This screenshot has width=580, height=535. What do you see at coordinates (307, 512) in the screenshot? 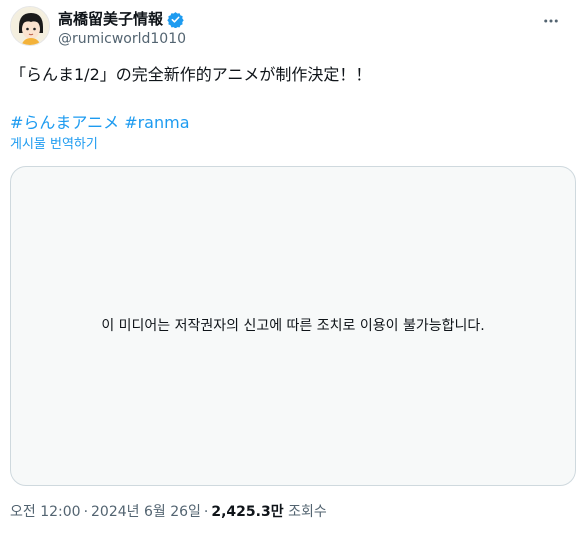
I see `views-label: 조회수` at bounding box center [307, 512].